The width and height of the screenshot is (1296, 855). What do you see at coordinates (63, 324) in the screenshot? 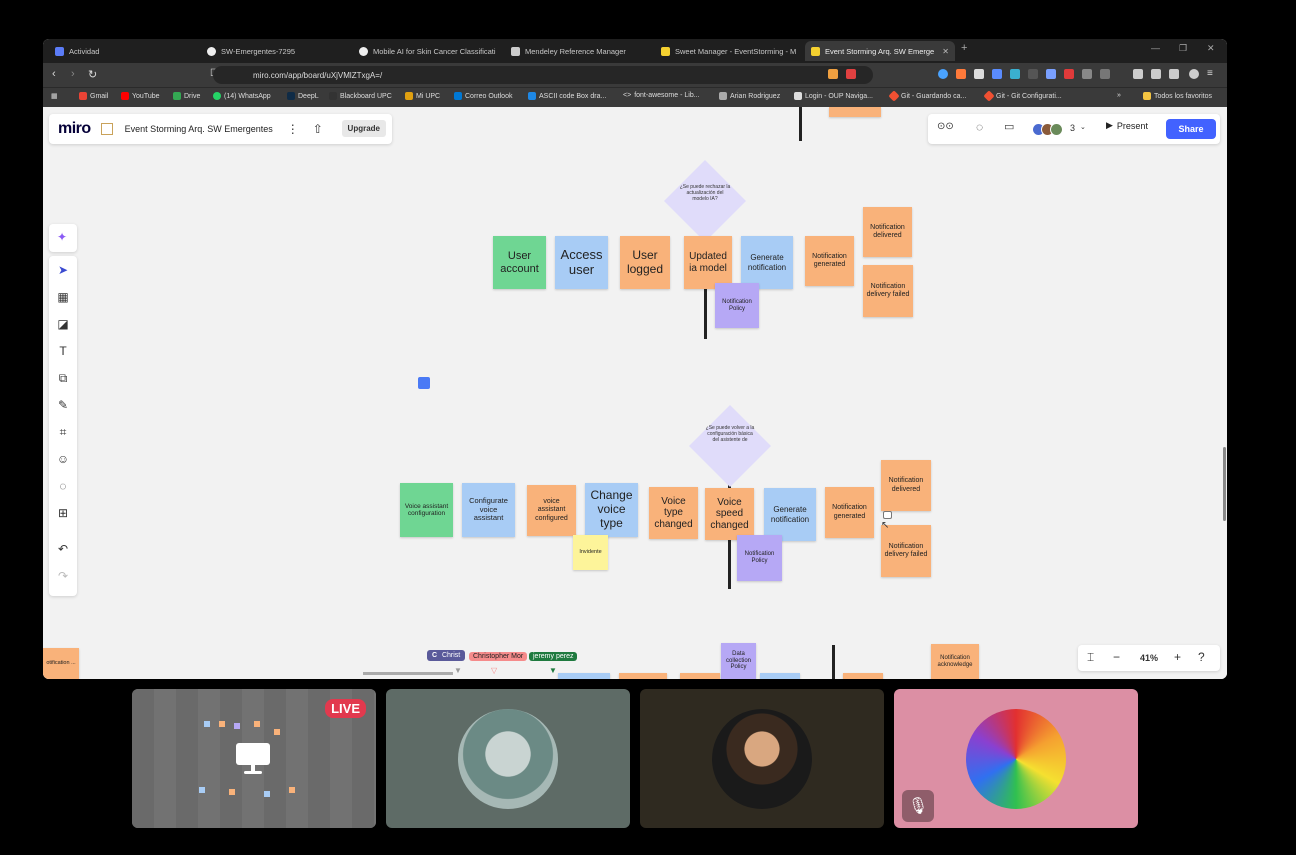
I see `sticky-note-icon: ◪` at bounding box center [63, 324].